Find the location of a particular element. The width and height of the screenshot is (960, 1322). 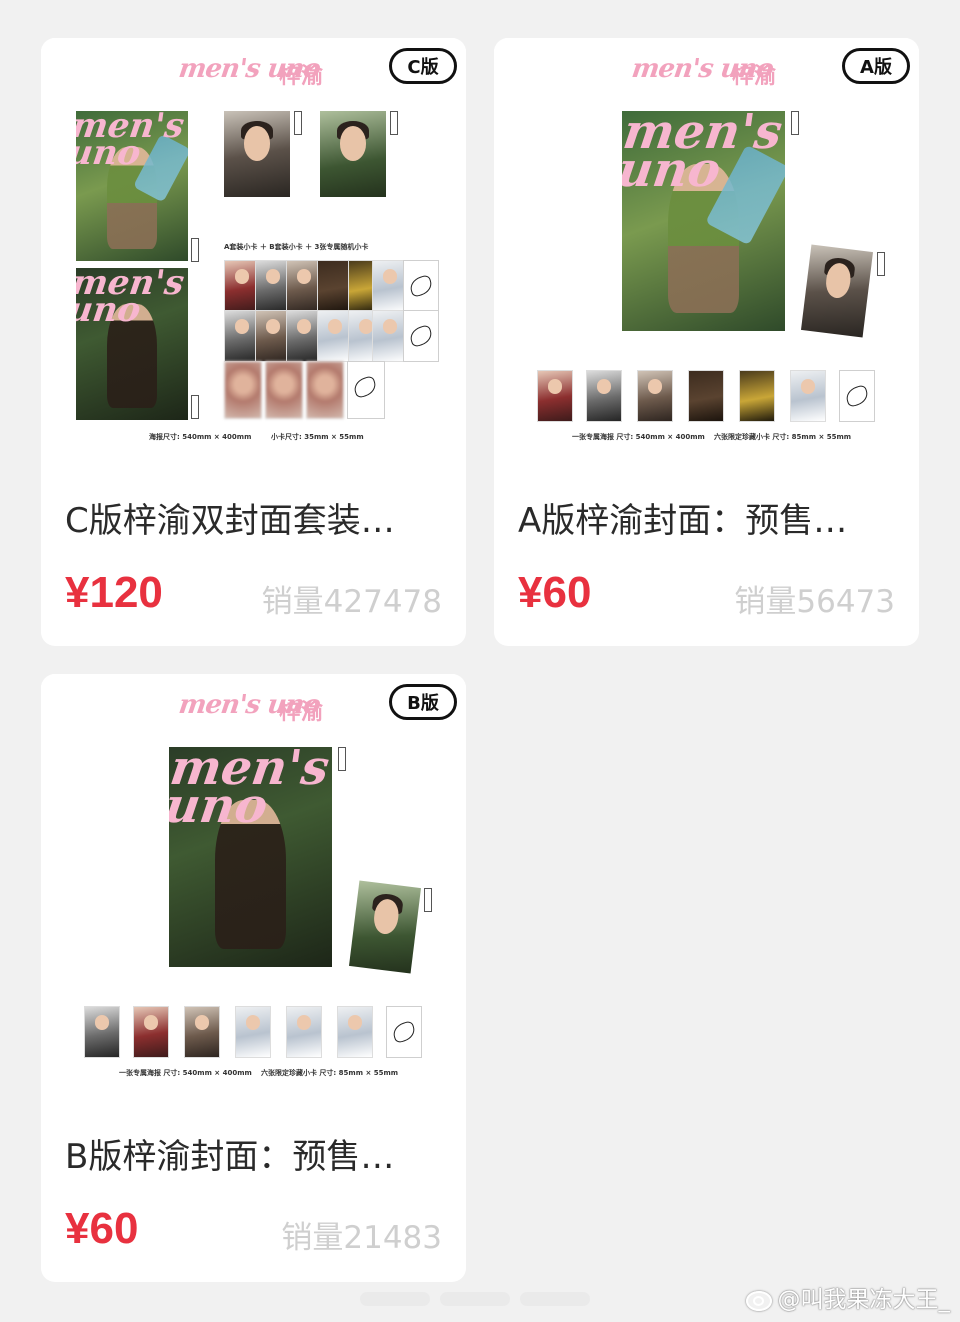

cover-image-a: men's uno is located at coordinates (132, 186).